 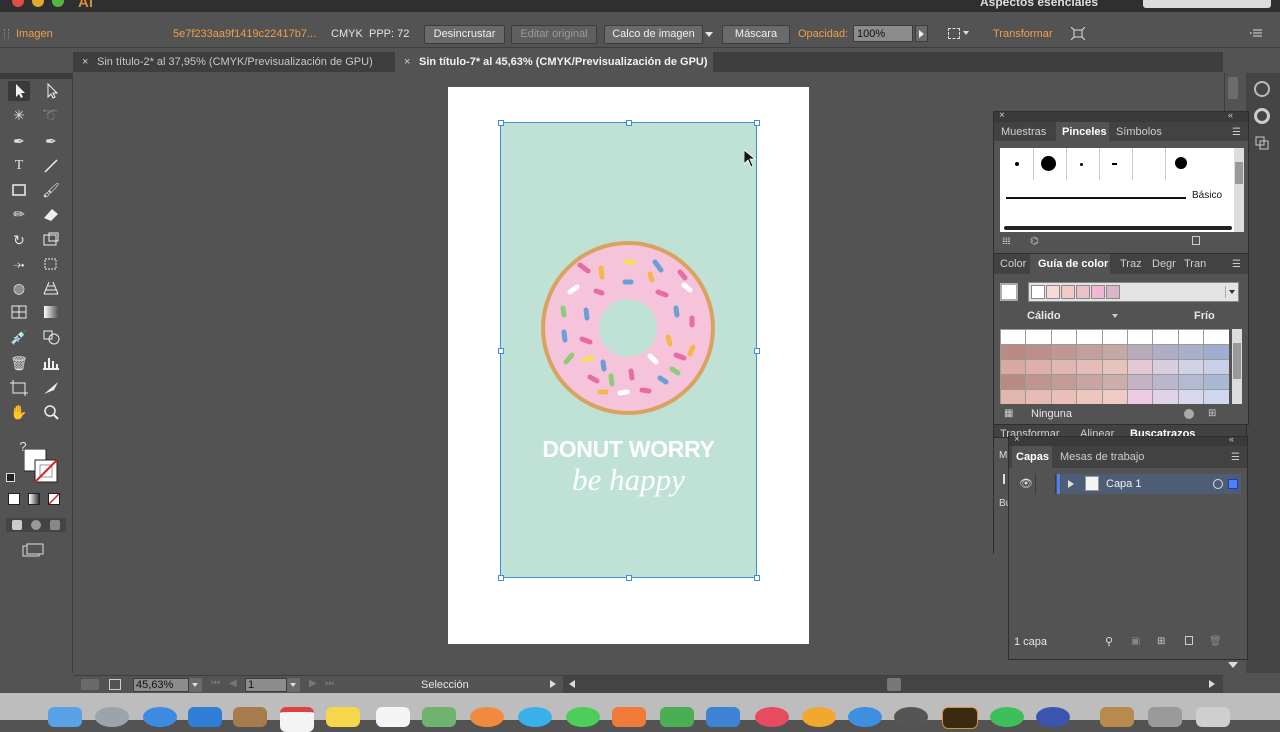 I want to click on trace-preset-dropdown-icon, so click(x=709, y=34).